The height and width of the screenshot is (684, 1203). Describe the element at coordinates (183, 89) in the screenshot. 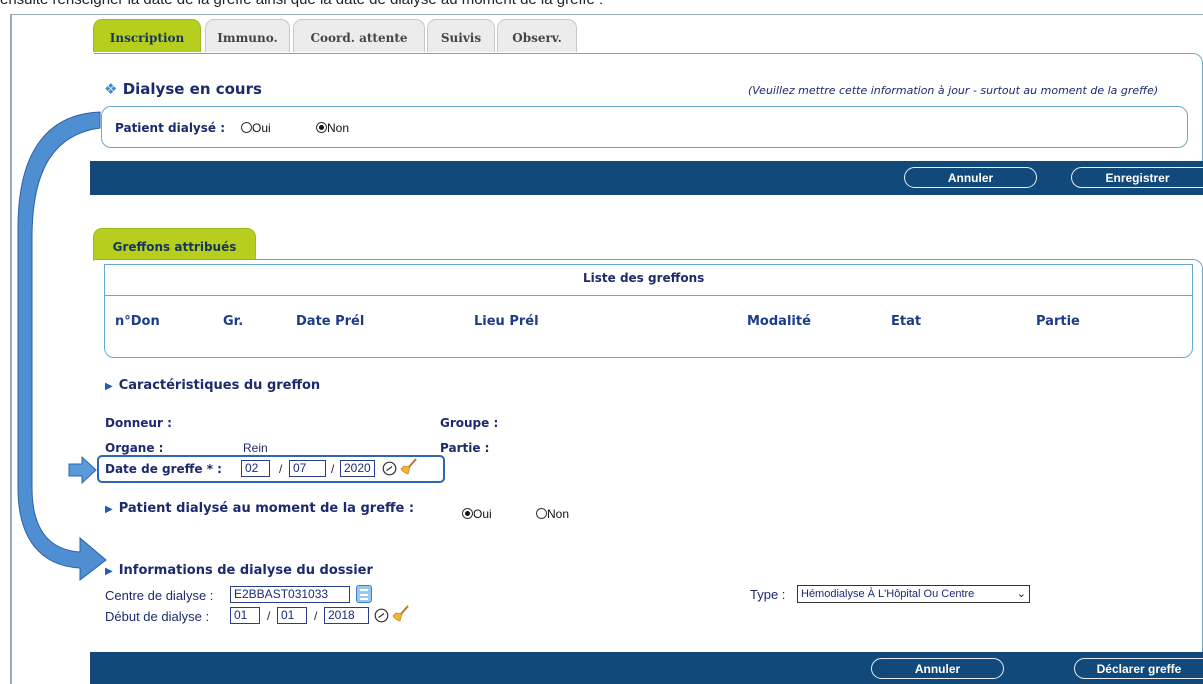

I see `dialyse-section-title: ❖ Dialyse en cours` at that location.